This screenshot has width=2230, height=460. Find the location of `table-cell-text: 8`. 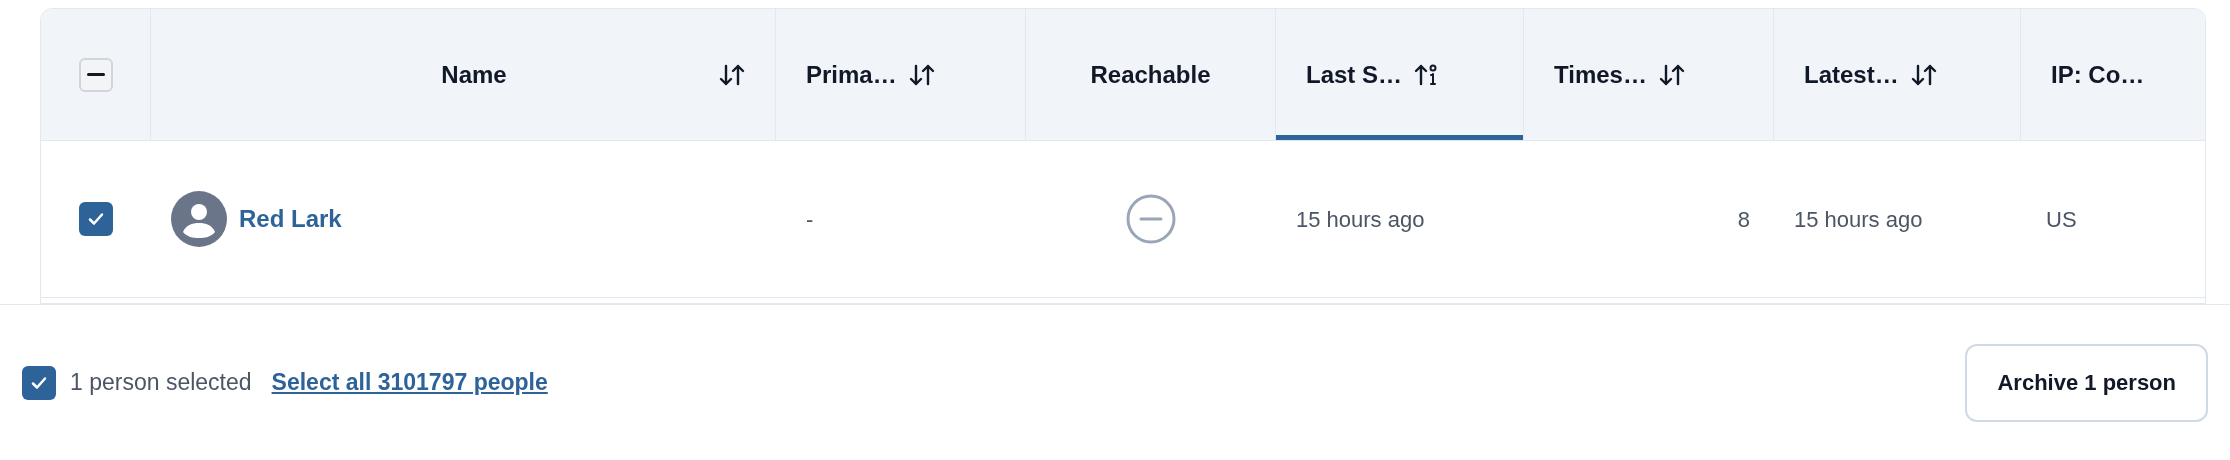

table-cell-text: 8 is located at coordinates (1743, 219).